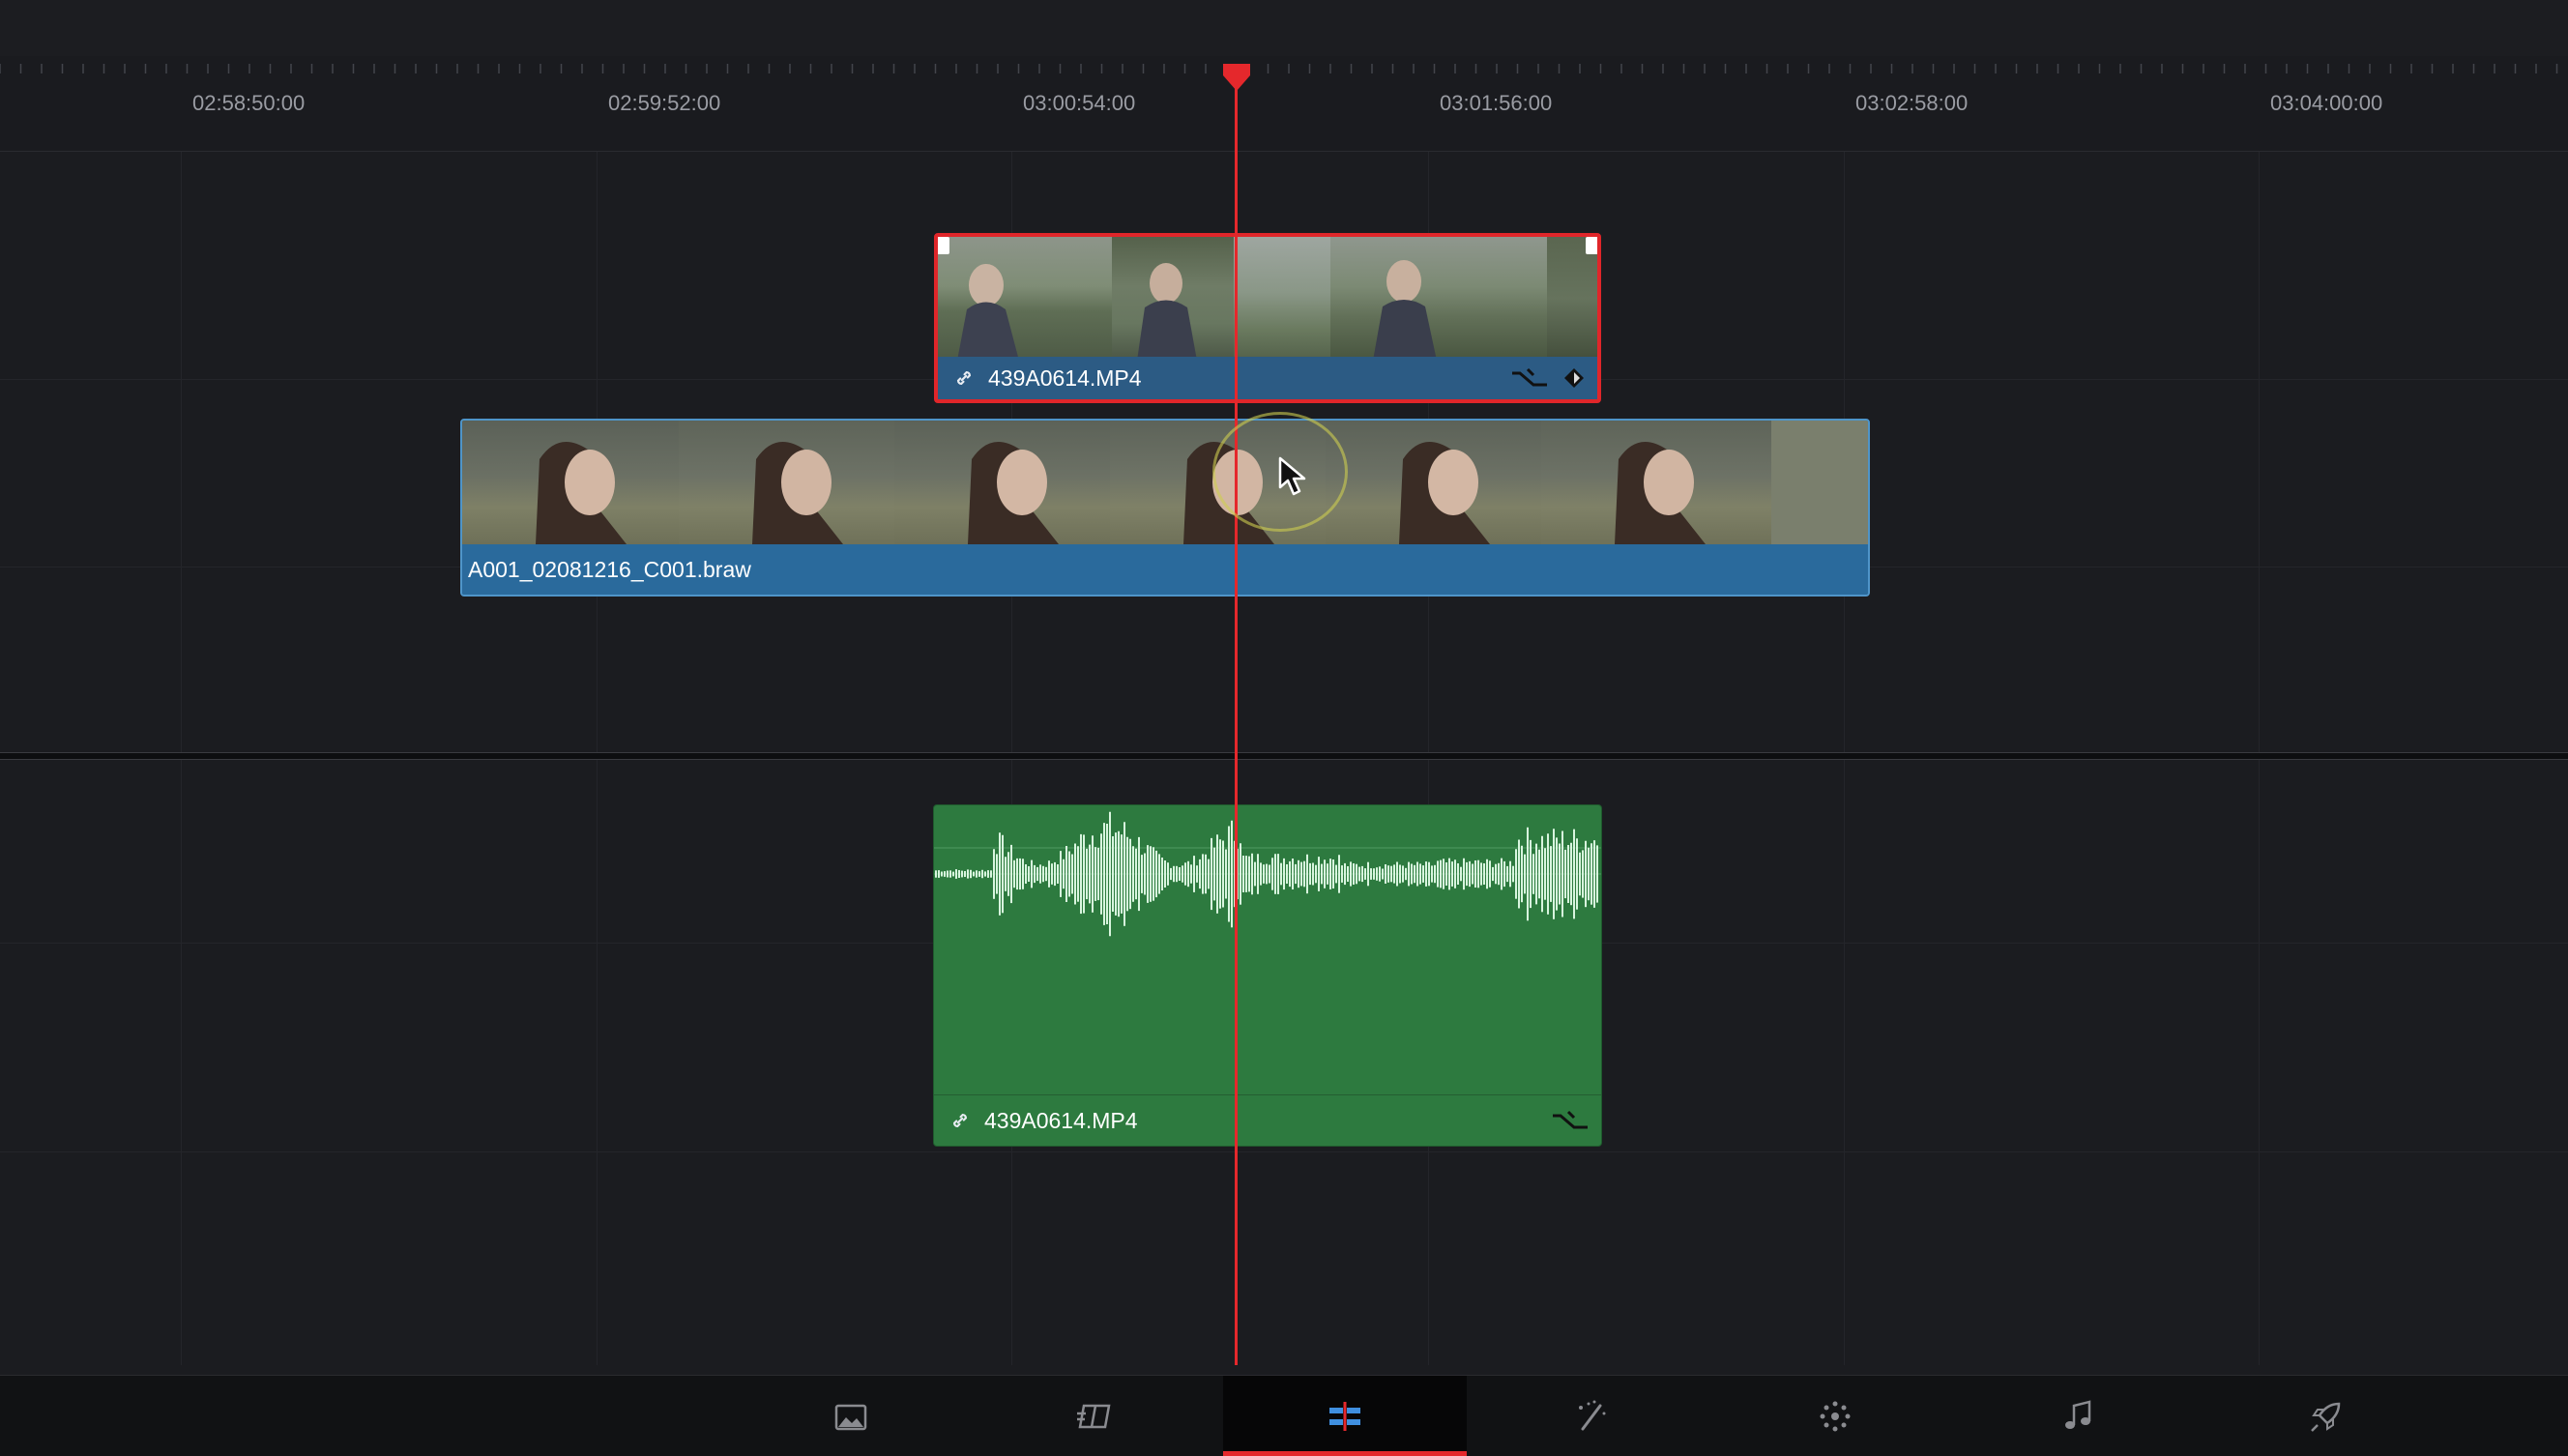  I want to click on page-tab-fairlight, so click(2079, 1416).